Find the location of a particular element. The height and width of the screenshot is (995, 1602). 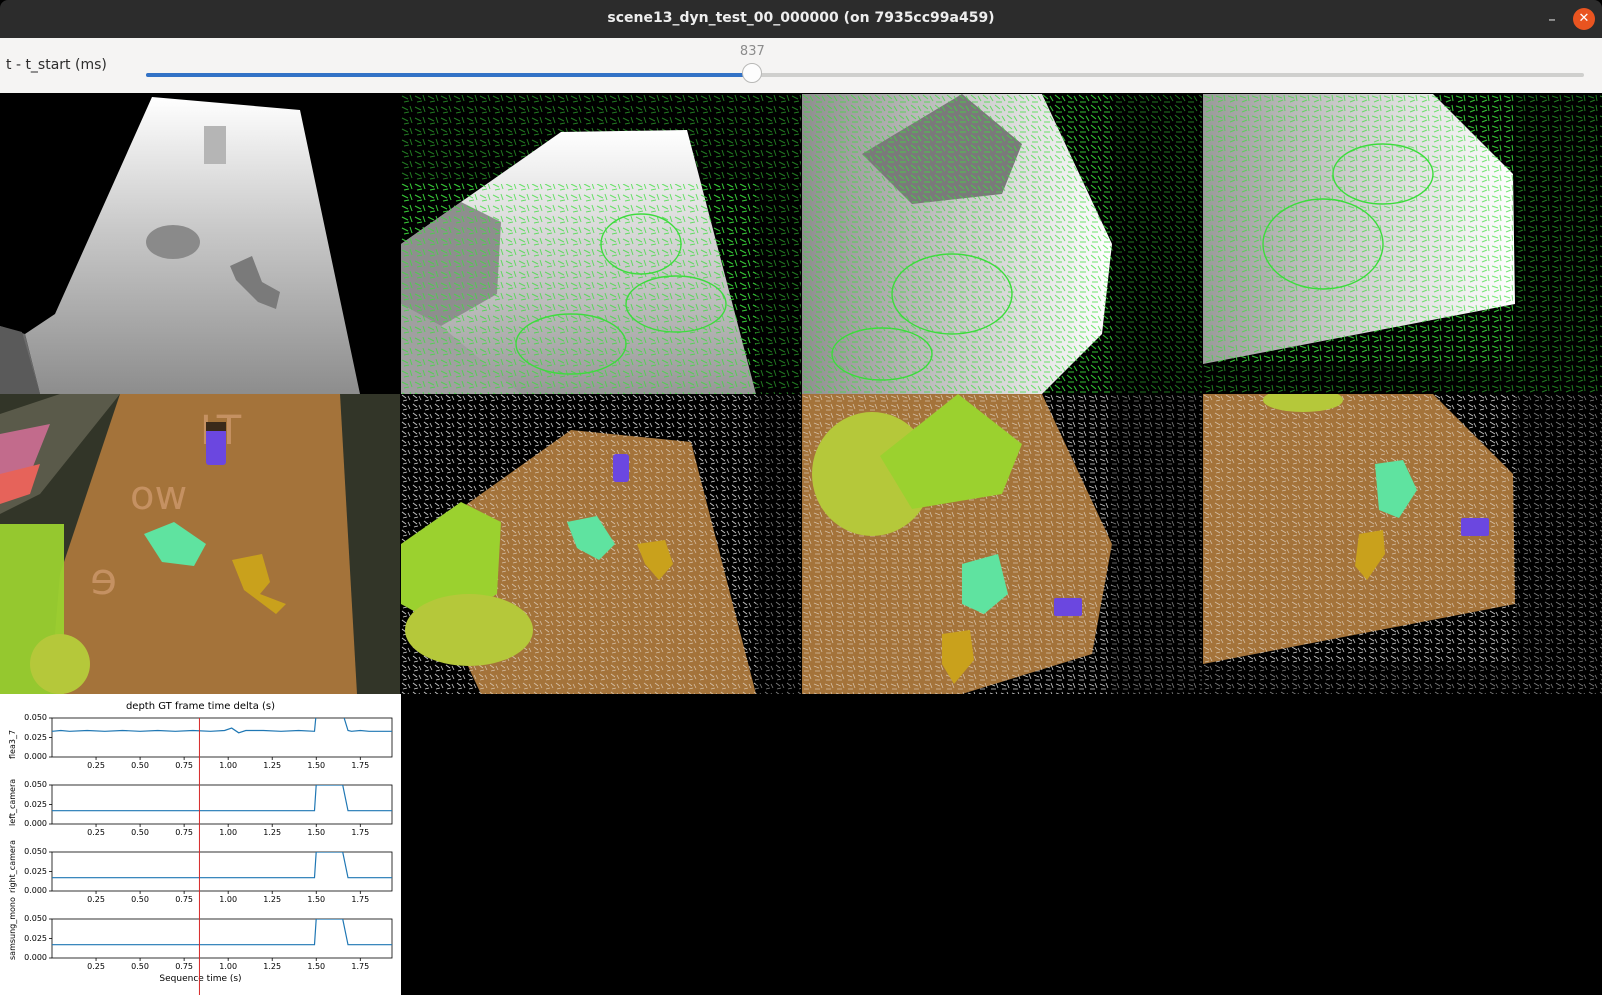

series-group-left_camera is located at coordinates (222, 798).